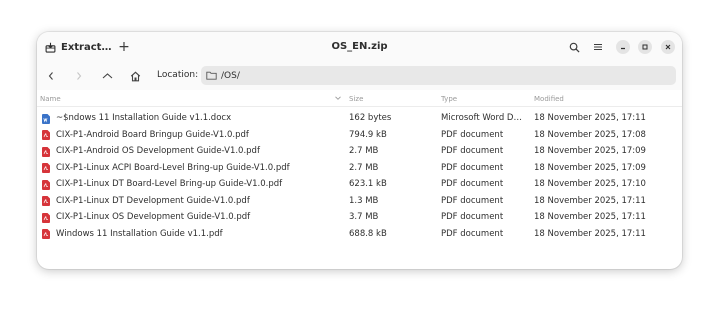  Describe the element at coordinates (449, 99) in the screenshot. I see `column-type: Type` at that location.